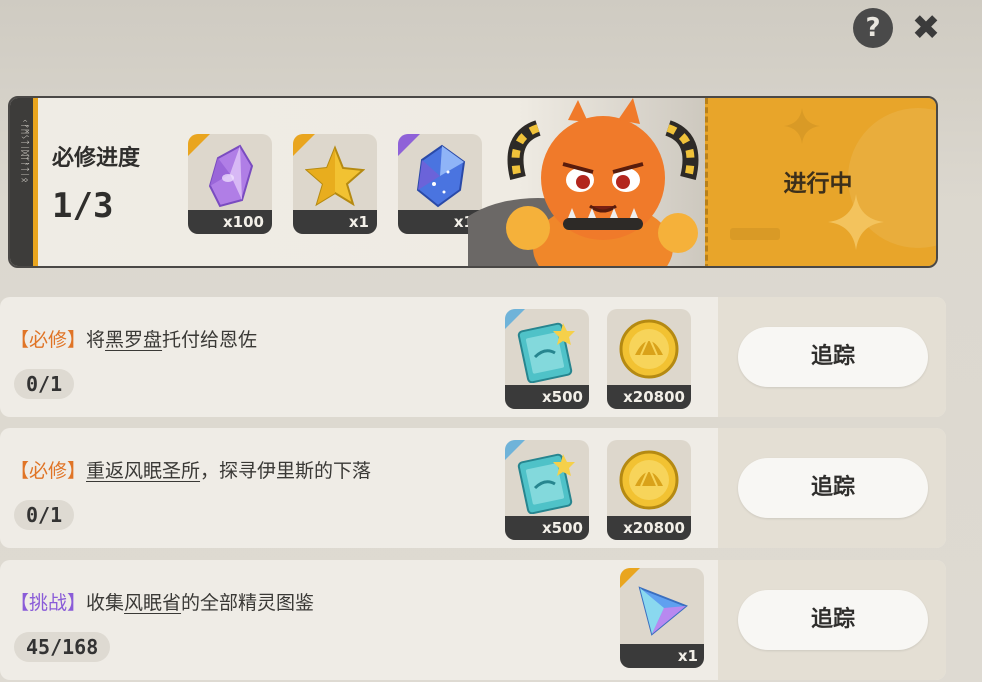  What do you see at coordinates (35, 182) in the screenshot?
I see `accent-bar` at bounding box center [35, 182].